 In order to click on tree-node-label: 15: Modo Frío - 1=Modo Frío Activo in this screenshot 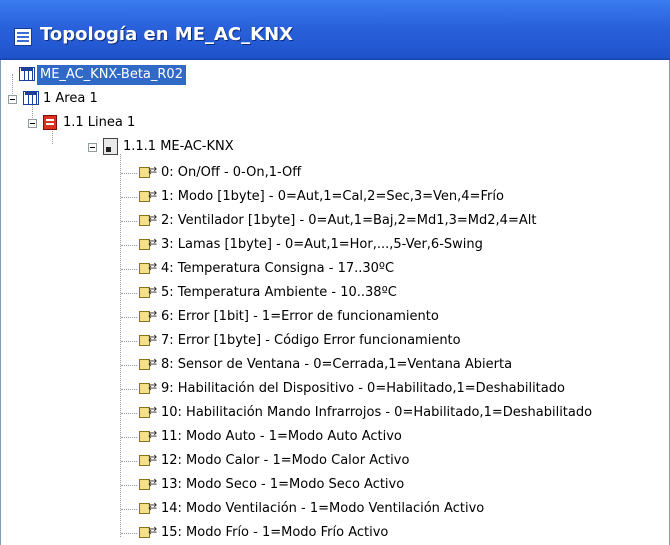, I will do `click(275, 532)`.